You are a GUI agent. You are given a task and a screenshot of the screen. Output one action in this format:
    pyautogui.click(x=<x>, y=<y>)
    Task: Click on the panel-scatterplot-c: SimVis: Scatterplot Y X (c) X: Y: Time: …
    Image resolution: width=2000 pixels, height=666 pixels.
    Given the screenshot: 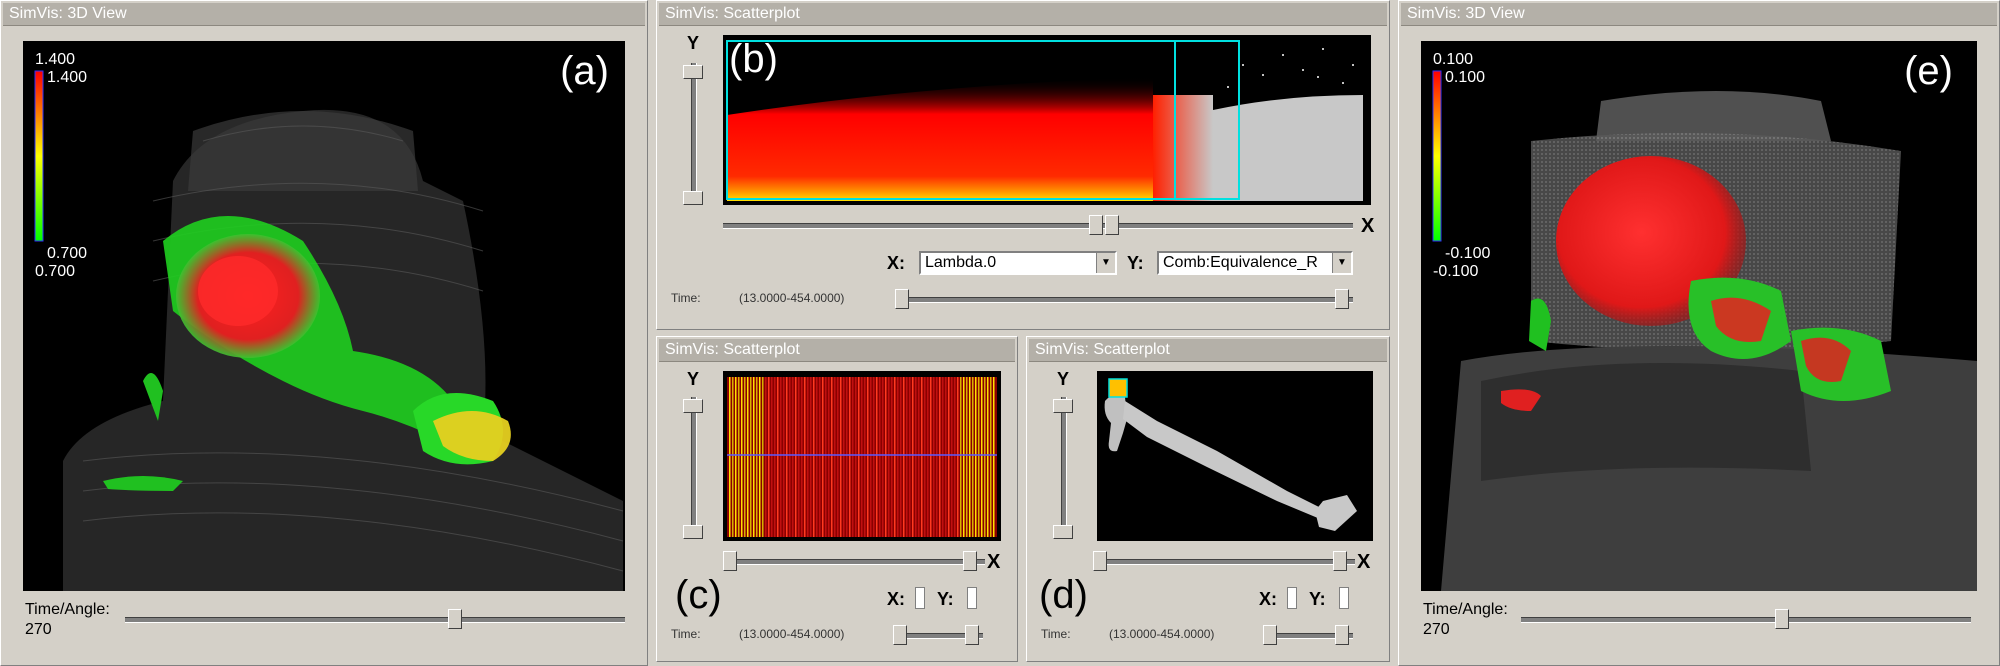 What is the action you would take?
    pyautogui.click(x=837, y=499)
    